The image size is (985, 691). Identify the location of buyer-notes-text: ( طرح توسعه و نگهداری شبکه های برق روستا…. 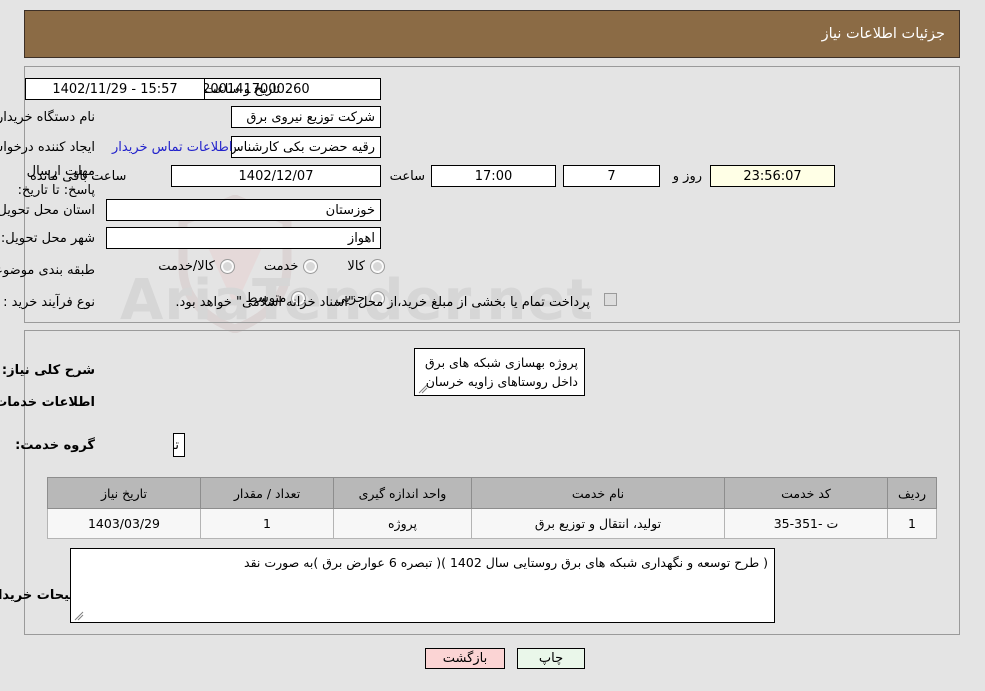
(506, 562).